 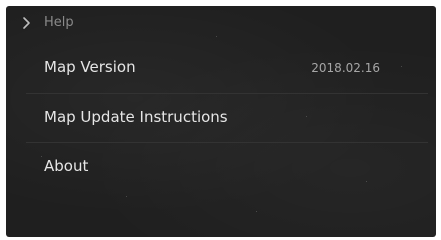 I want to click on menu-item-label: Map Update Instructions, so click(x=136, y=117).